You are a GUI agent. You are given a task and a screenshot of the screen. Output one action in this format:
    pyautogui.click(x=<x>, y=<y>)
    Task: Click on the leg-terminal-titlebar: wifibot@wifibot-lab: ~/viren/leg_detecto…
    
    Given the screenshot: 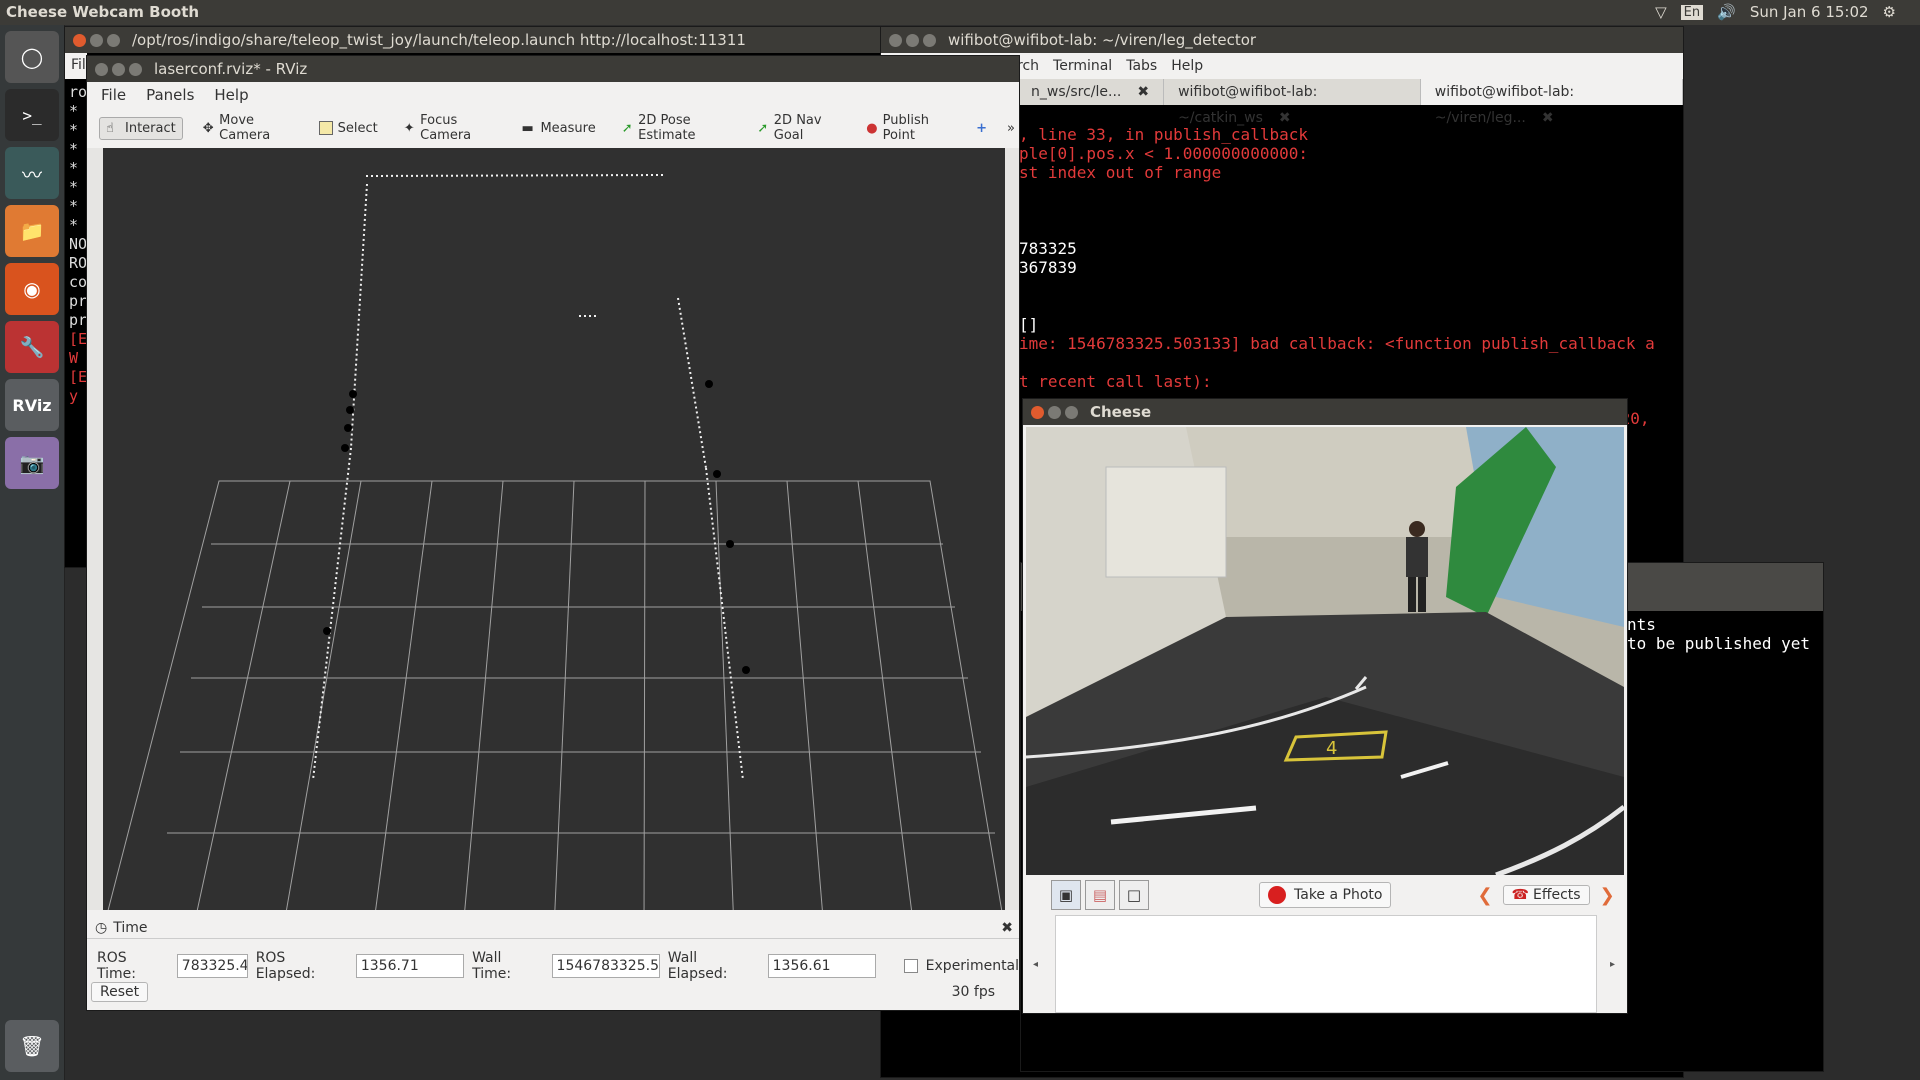 What is the action you would take?
    pyautogui.click(x=1282, y=40)
    